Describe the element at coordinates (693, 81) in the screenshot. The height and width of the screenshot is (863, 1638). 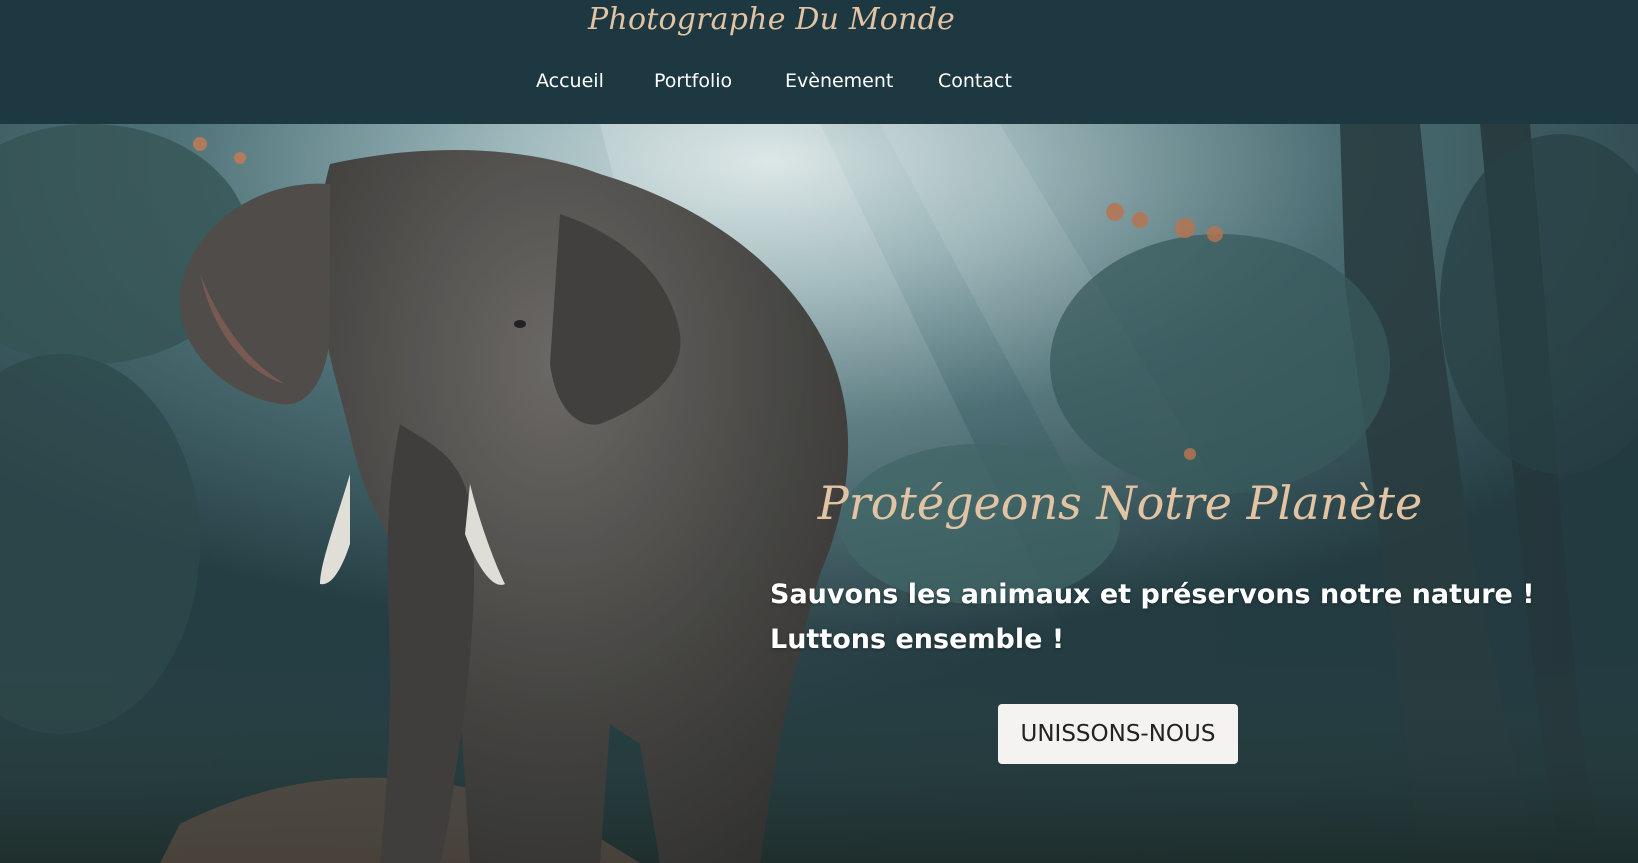
I see `nav-link-portfolio: Portfolio` at that location.